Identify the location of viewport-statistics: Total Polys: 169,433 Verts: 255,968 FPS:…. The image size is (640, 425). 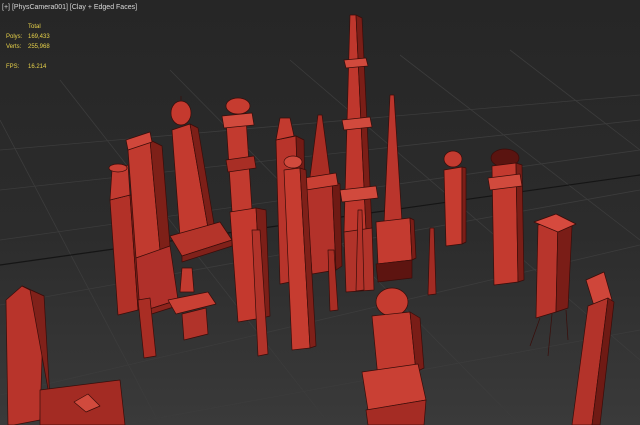
(28, 47).